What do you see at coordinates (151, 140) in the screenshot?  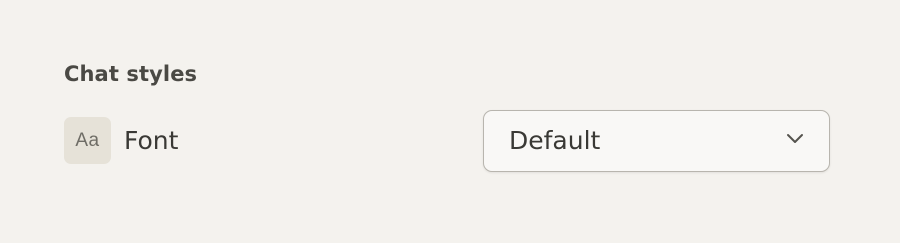 I see `font-setting-label: Font` at bounding box center [151, 140].